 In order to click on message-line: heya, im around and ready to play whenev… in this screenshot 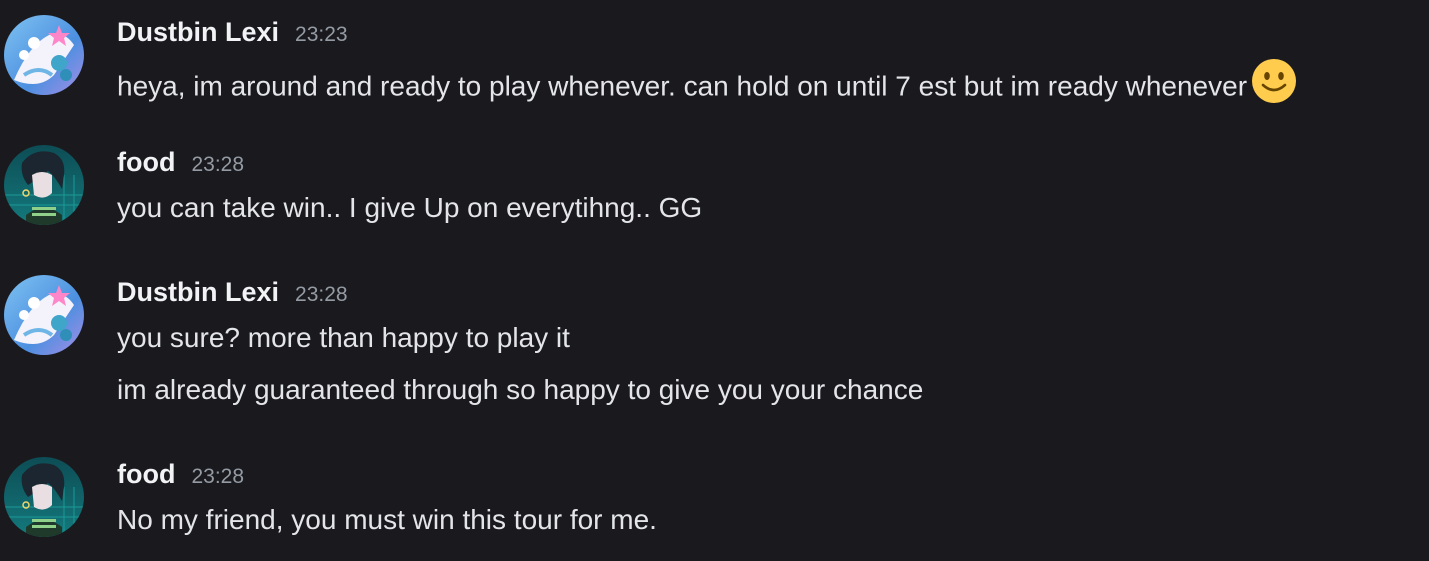, I will do `click(682, 86)`.